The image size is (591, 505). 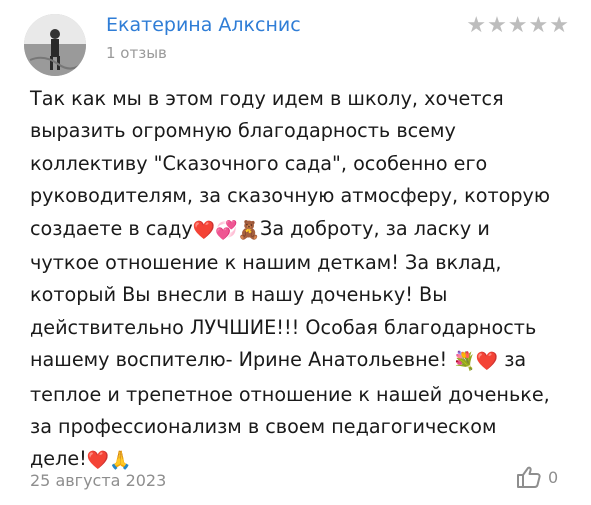 I want to click on like-button: 0, so click(x=537, y=477).